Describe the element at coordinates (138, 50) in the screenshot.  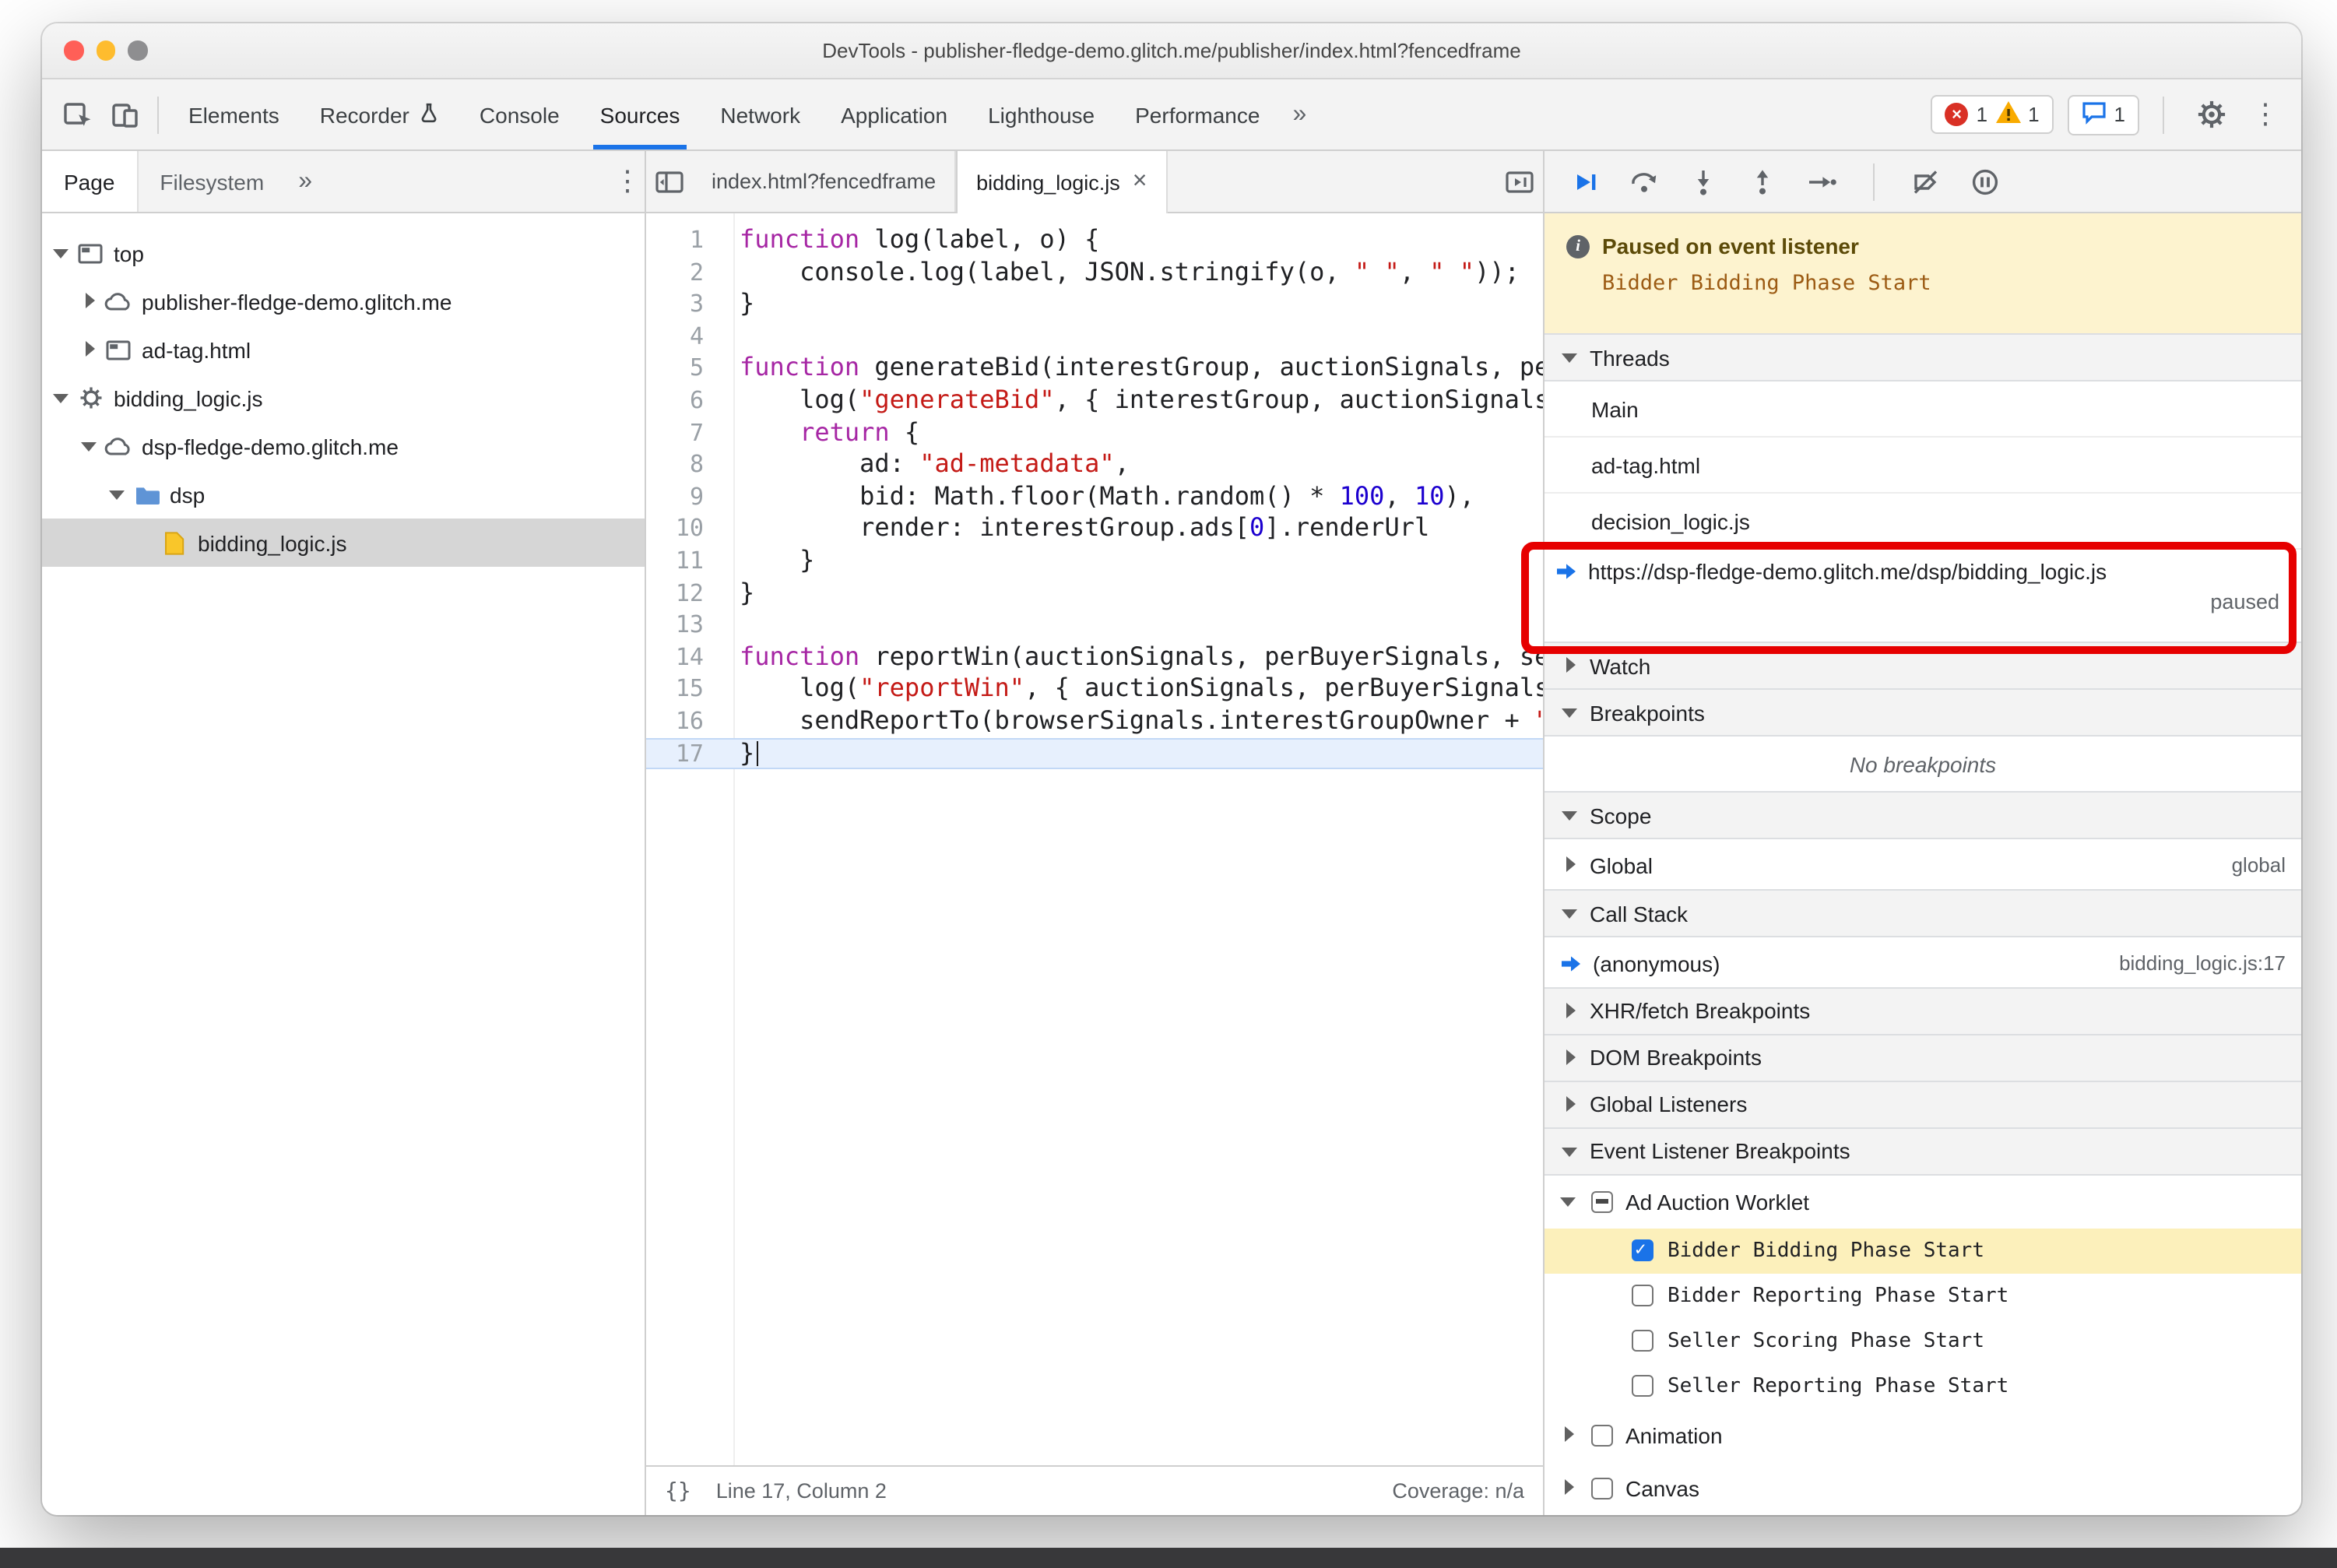
I see `zoom-window-button` at that location.